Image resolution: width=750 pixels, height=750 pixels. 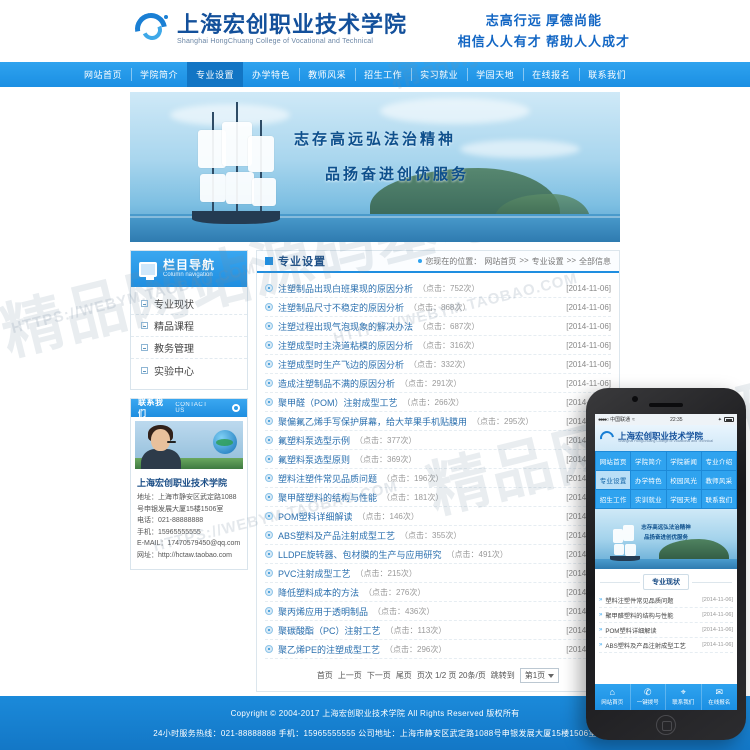 What do you see at coordinates (652, 630) in the screenshot?
I see `phone-article-title: POM塑料详细解读` at bounding box center [652, 630].